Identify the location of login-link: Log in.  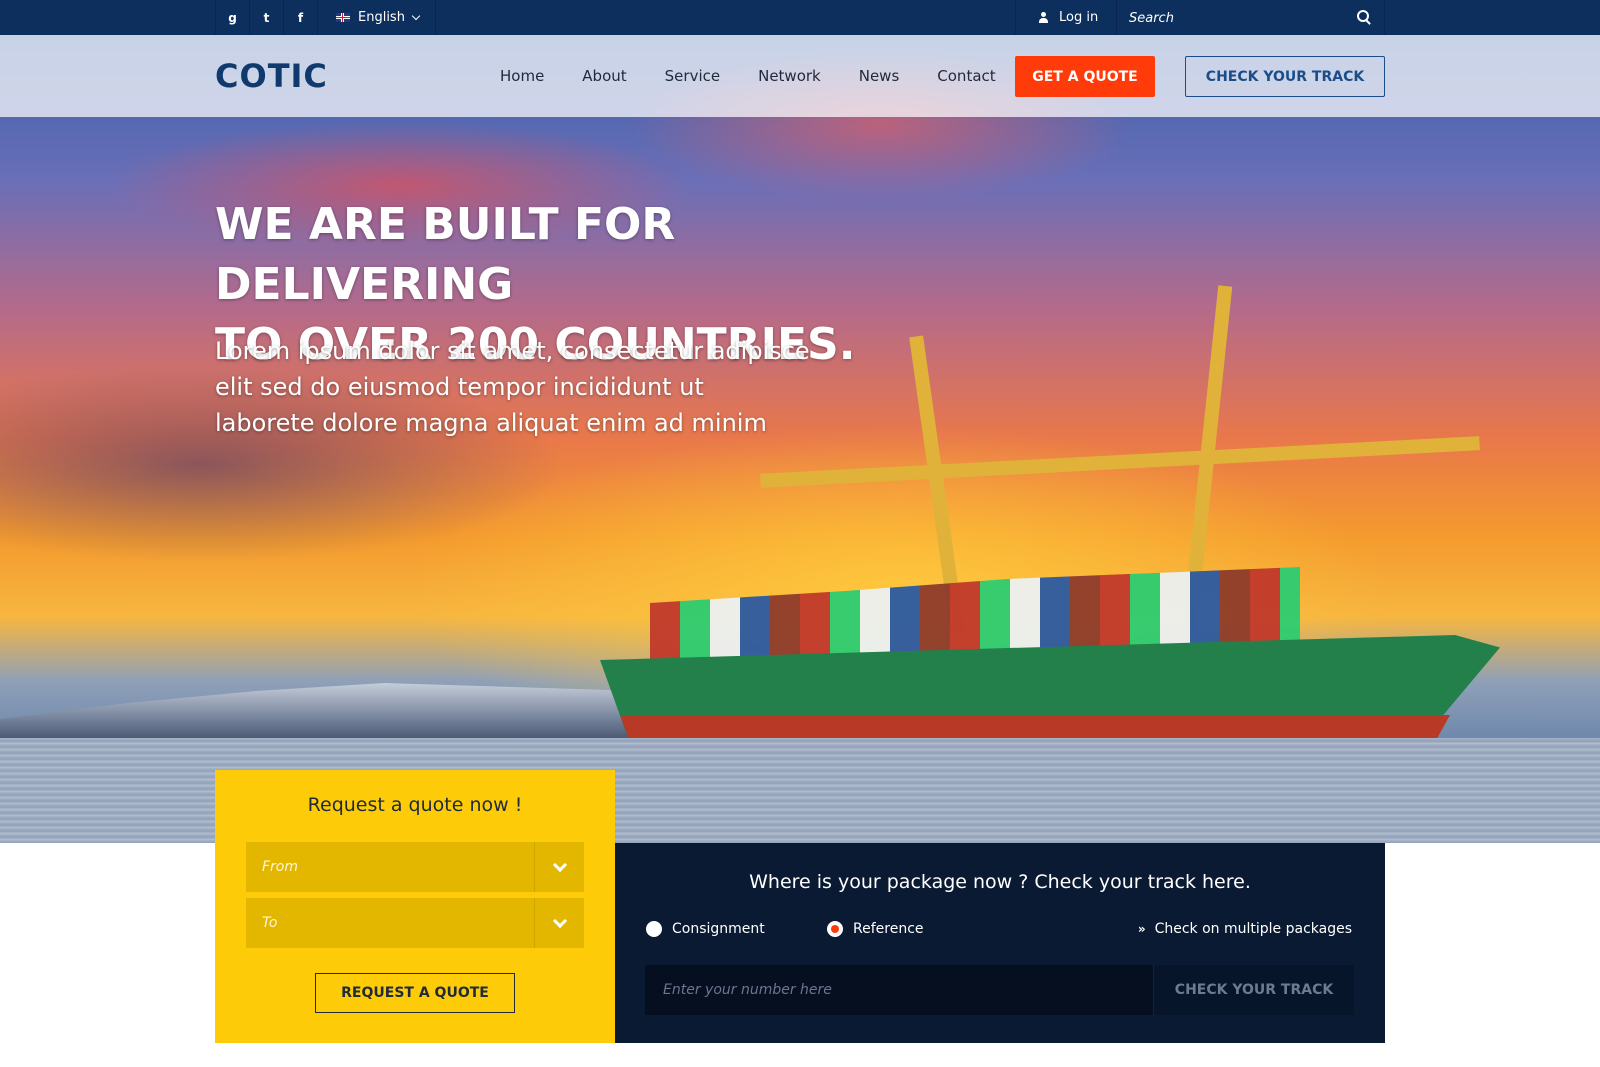
(1066, 17).